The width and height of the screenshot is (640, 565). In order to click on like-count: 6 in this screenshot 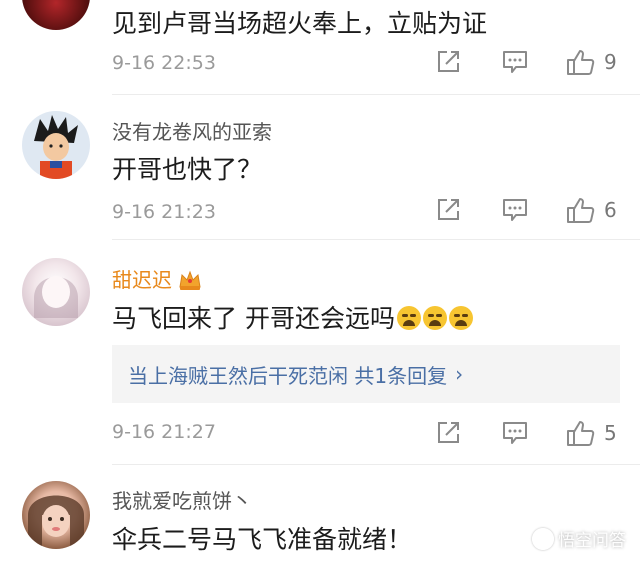, I will do `click(610, 210)`.